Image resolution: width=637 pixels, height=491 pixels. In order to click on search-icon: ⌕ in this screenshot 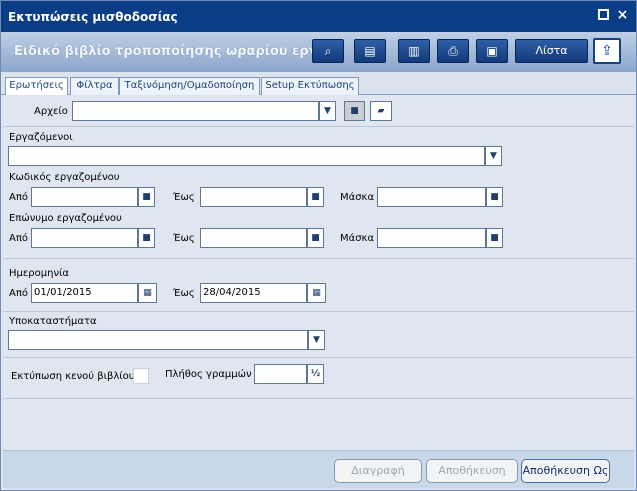, I will do `click(328, 51)`.